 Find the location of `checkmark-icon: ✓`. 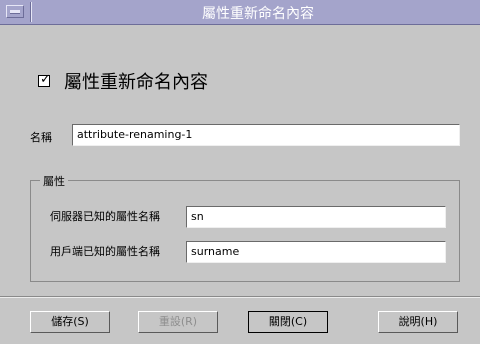

checkmark-icon: ✓ is located at coordinates (45, 79).